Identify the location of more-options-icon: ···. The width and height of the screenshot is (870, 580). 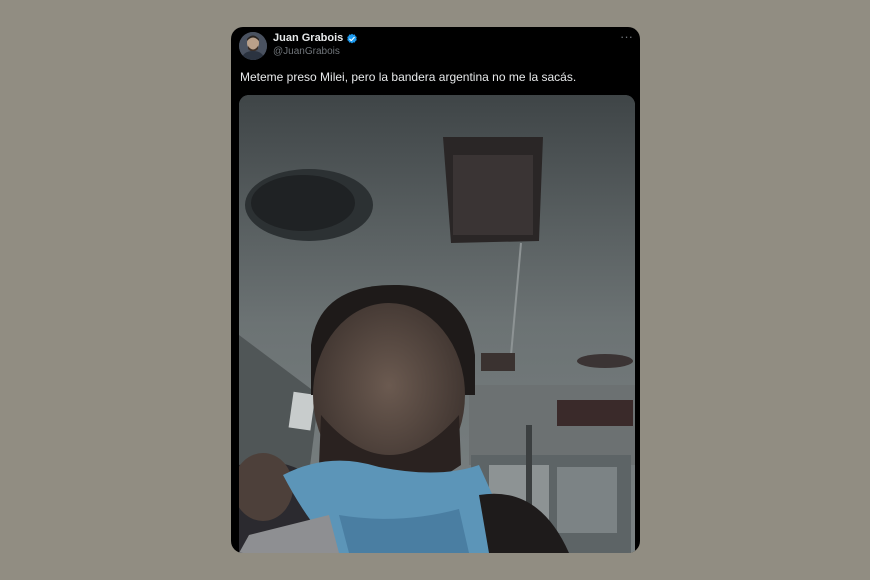
(626, 37).